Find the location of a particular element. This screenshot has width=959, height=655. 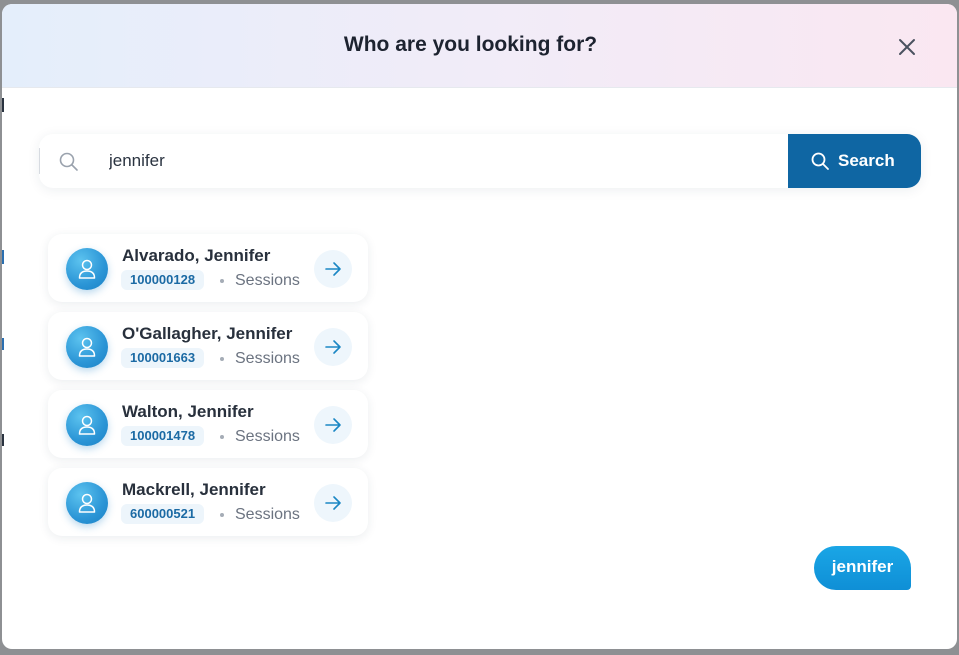

result-card: Mackrell, Jennifer 600000521 Sessions is located at coordinates (208, 502).